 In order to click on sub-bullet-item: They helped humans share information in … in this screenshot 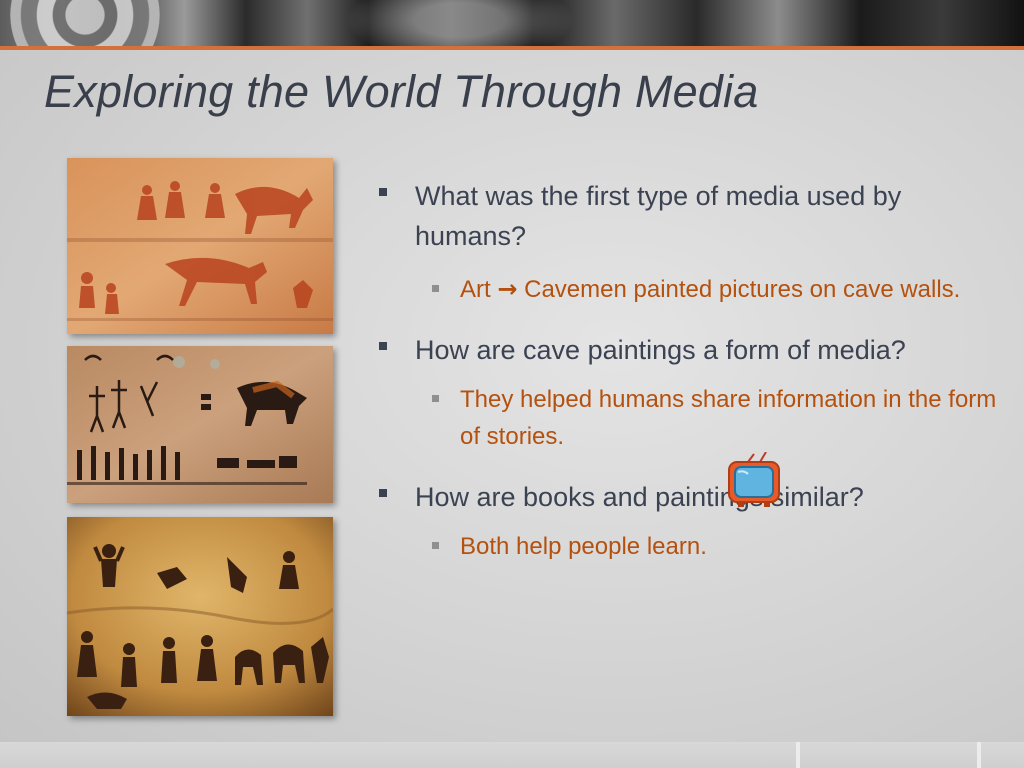, I will do `click(718, 418)`.